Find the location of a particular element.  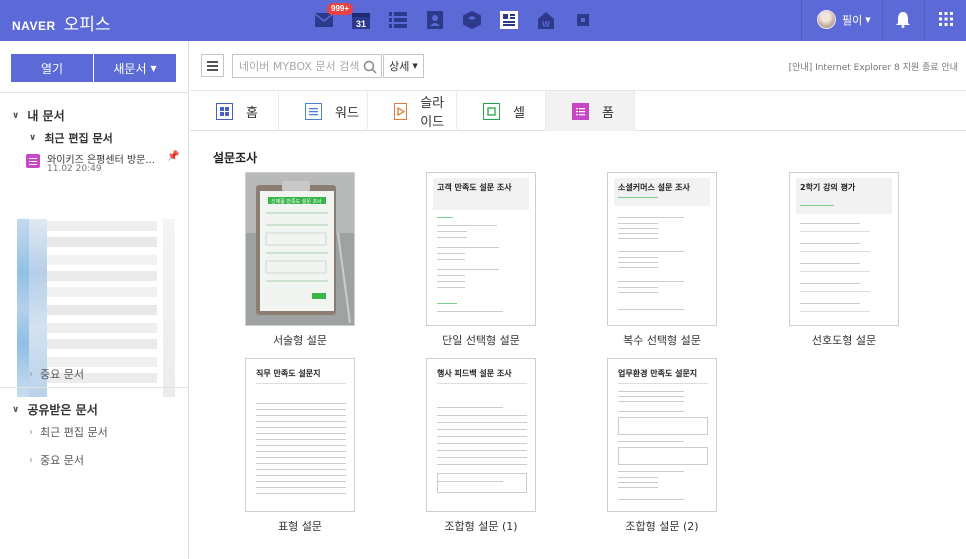

username: 필이 is located at coordinates (852, 20).